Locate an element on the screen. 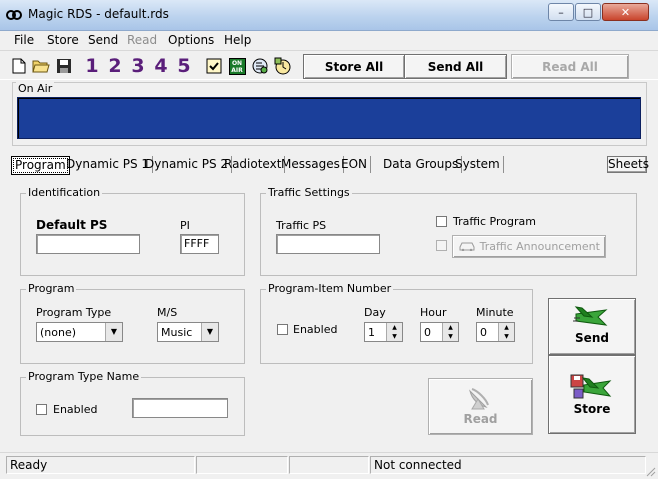  jet-send-icon is located at coordinates (590, 316).